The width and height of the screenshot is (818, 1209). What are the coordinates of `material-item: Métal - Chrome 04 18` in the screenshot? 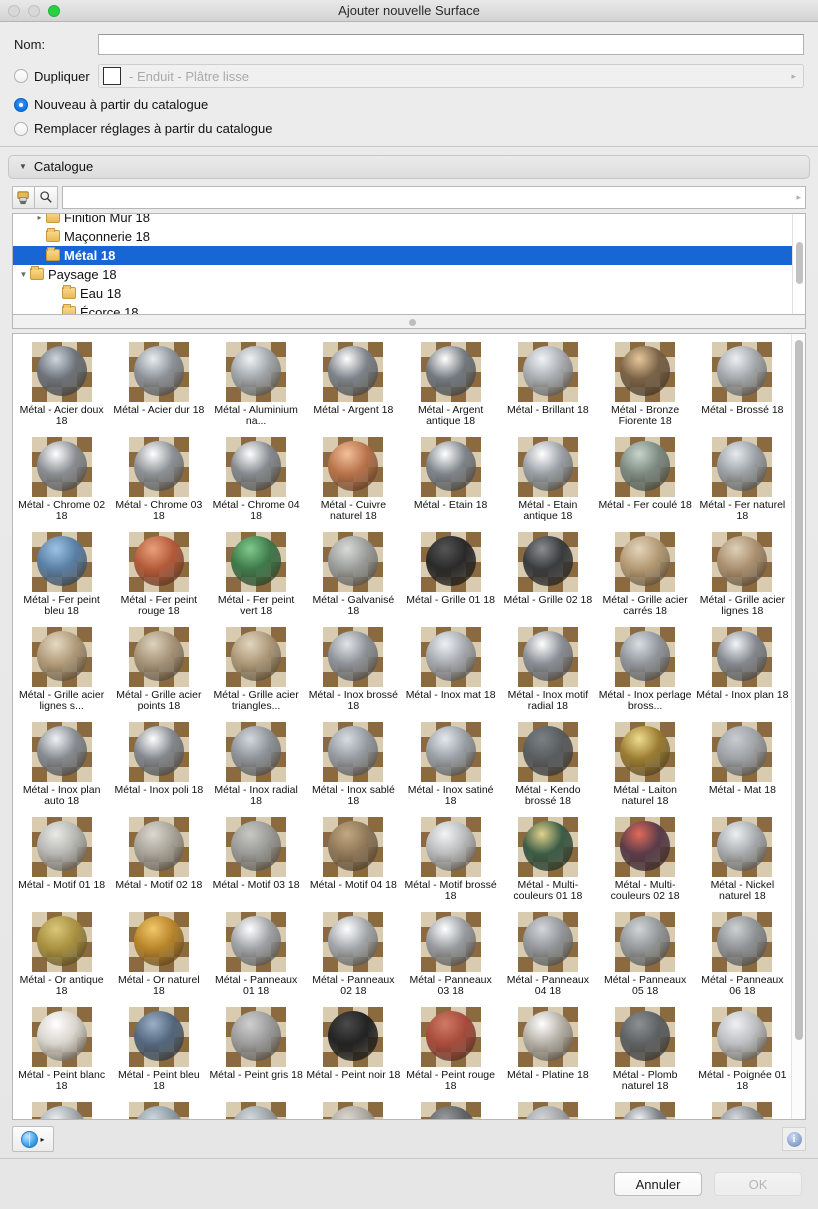 It's located at (256, 480).